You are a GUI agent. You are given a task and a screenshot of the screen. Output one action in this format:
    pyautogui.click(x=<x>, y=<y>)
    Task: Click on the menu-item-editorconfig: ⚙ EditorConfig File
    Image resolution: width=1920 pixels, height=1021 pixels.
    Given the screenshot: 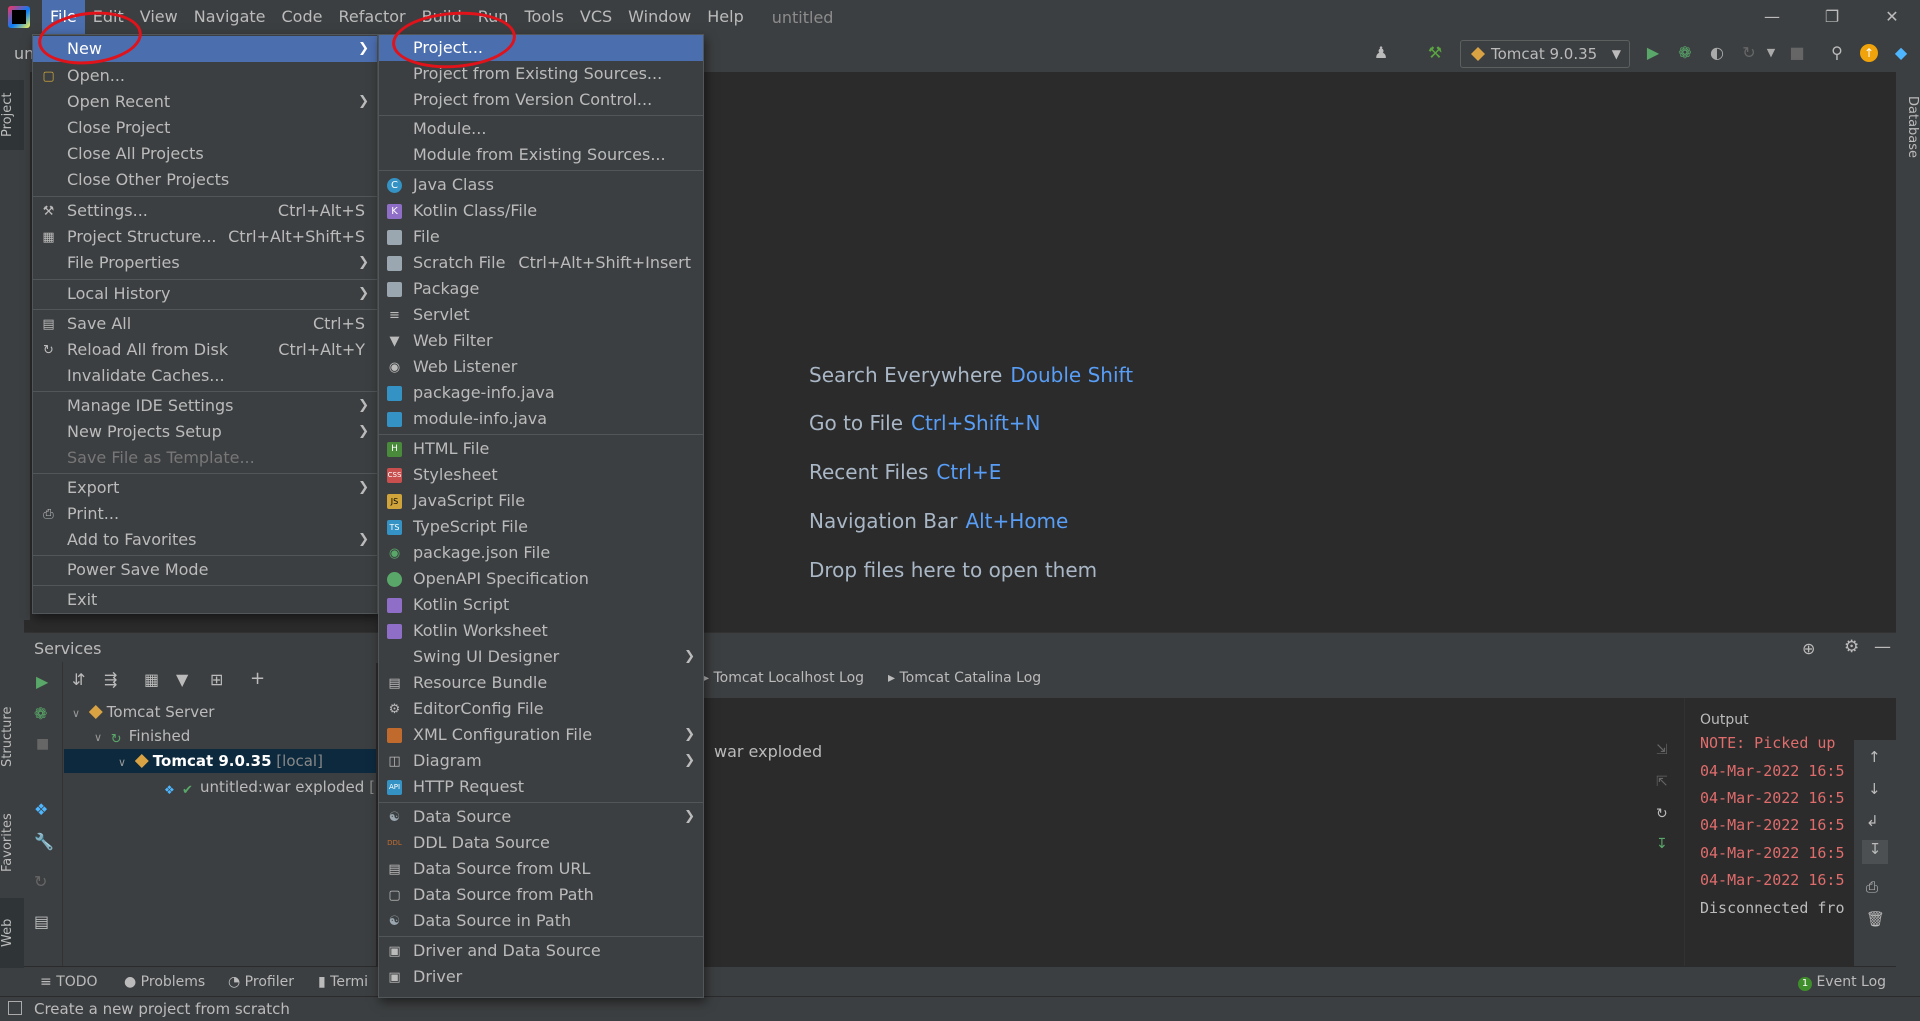 What is the action you would take?
    pyautogui.click(x=541, y=709)
    